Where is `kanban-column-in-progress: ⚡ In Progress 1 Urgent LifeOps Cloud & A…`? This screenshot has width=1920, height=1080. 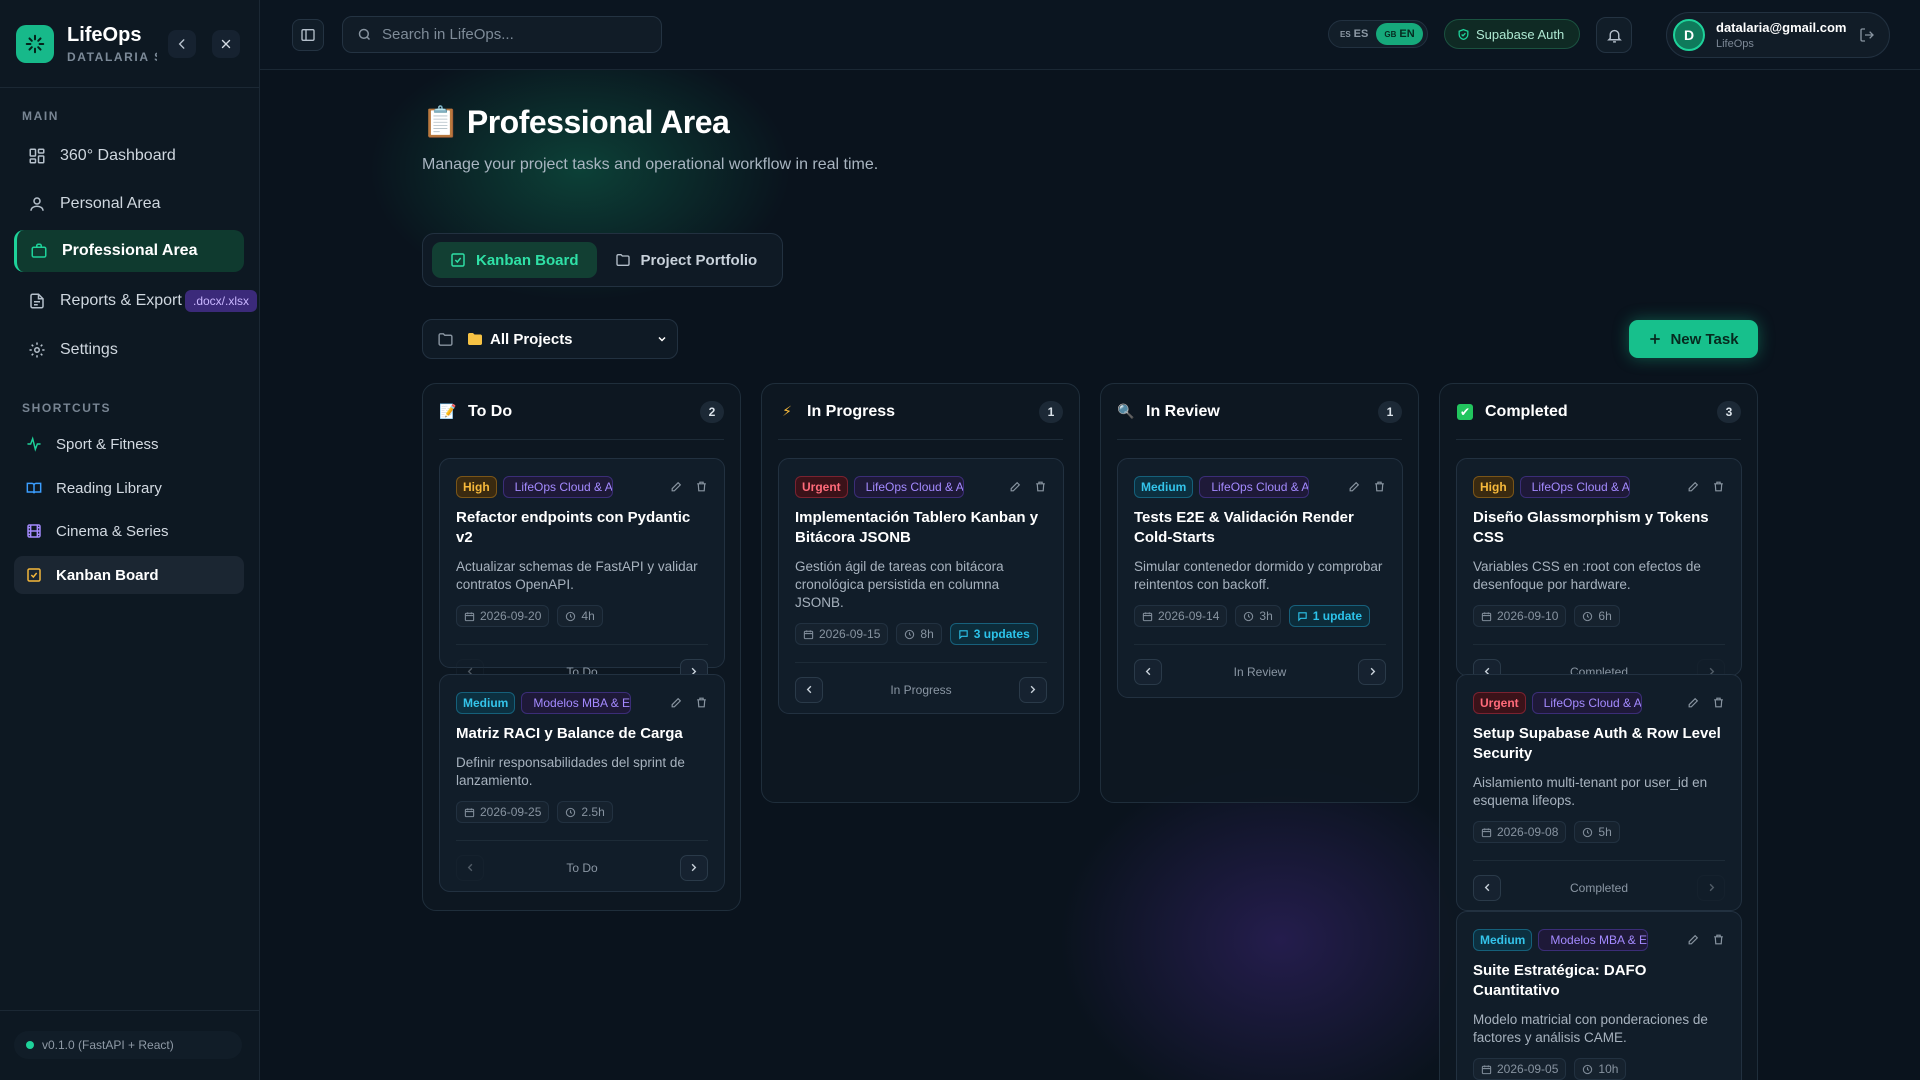 kanban-column-in-progress: ⚡ In Progress 1 Urgent LifeOps Cloud & A… is located at coordinates (920, 593).